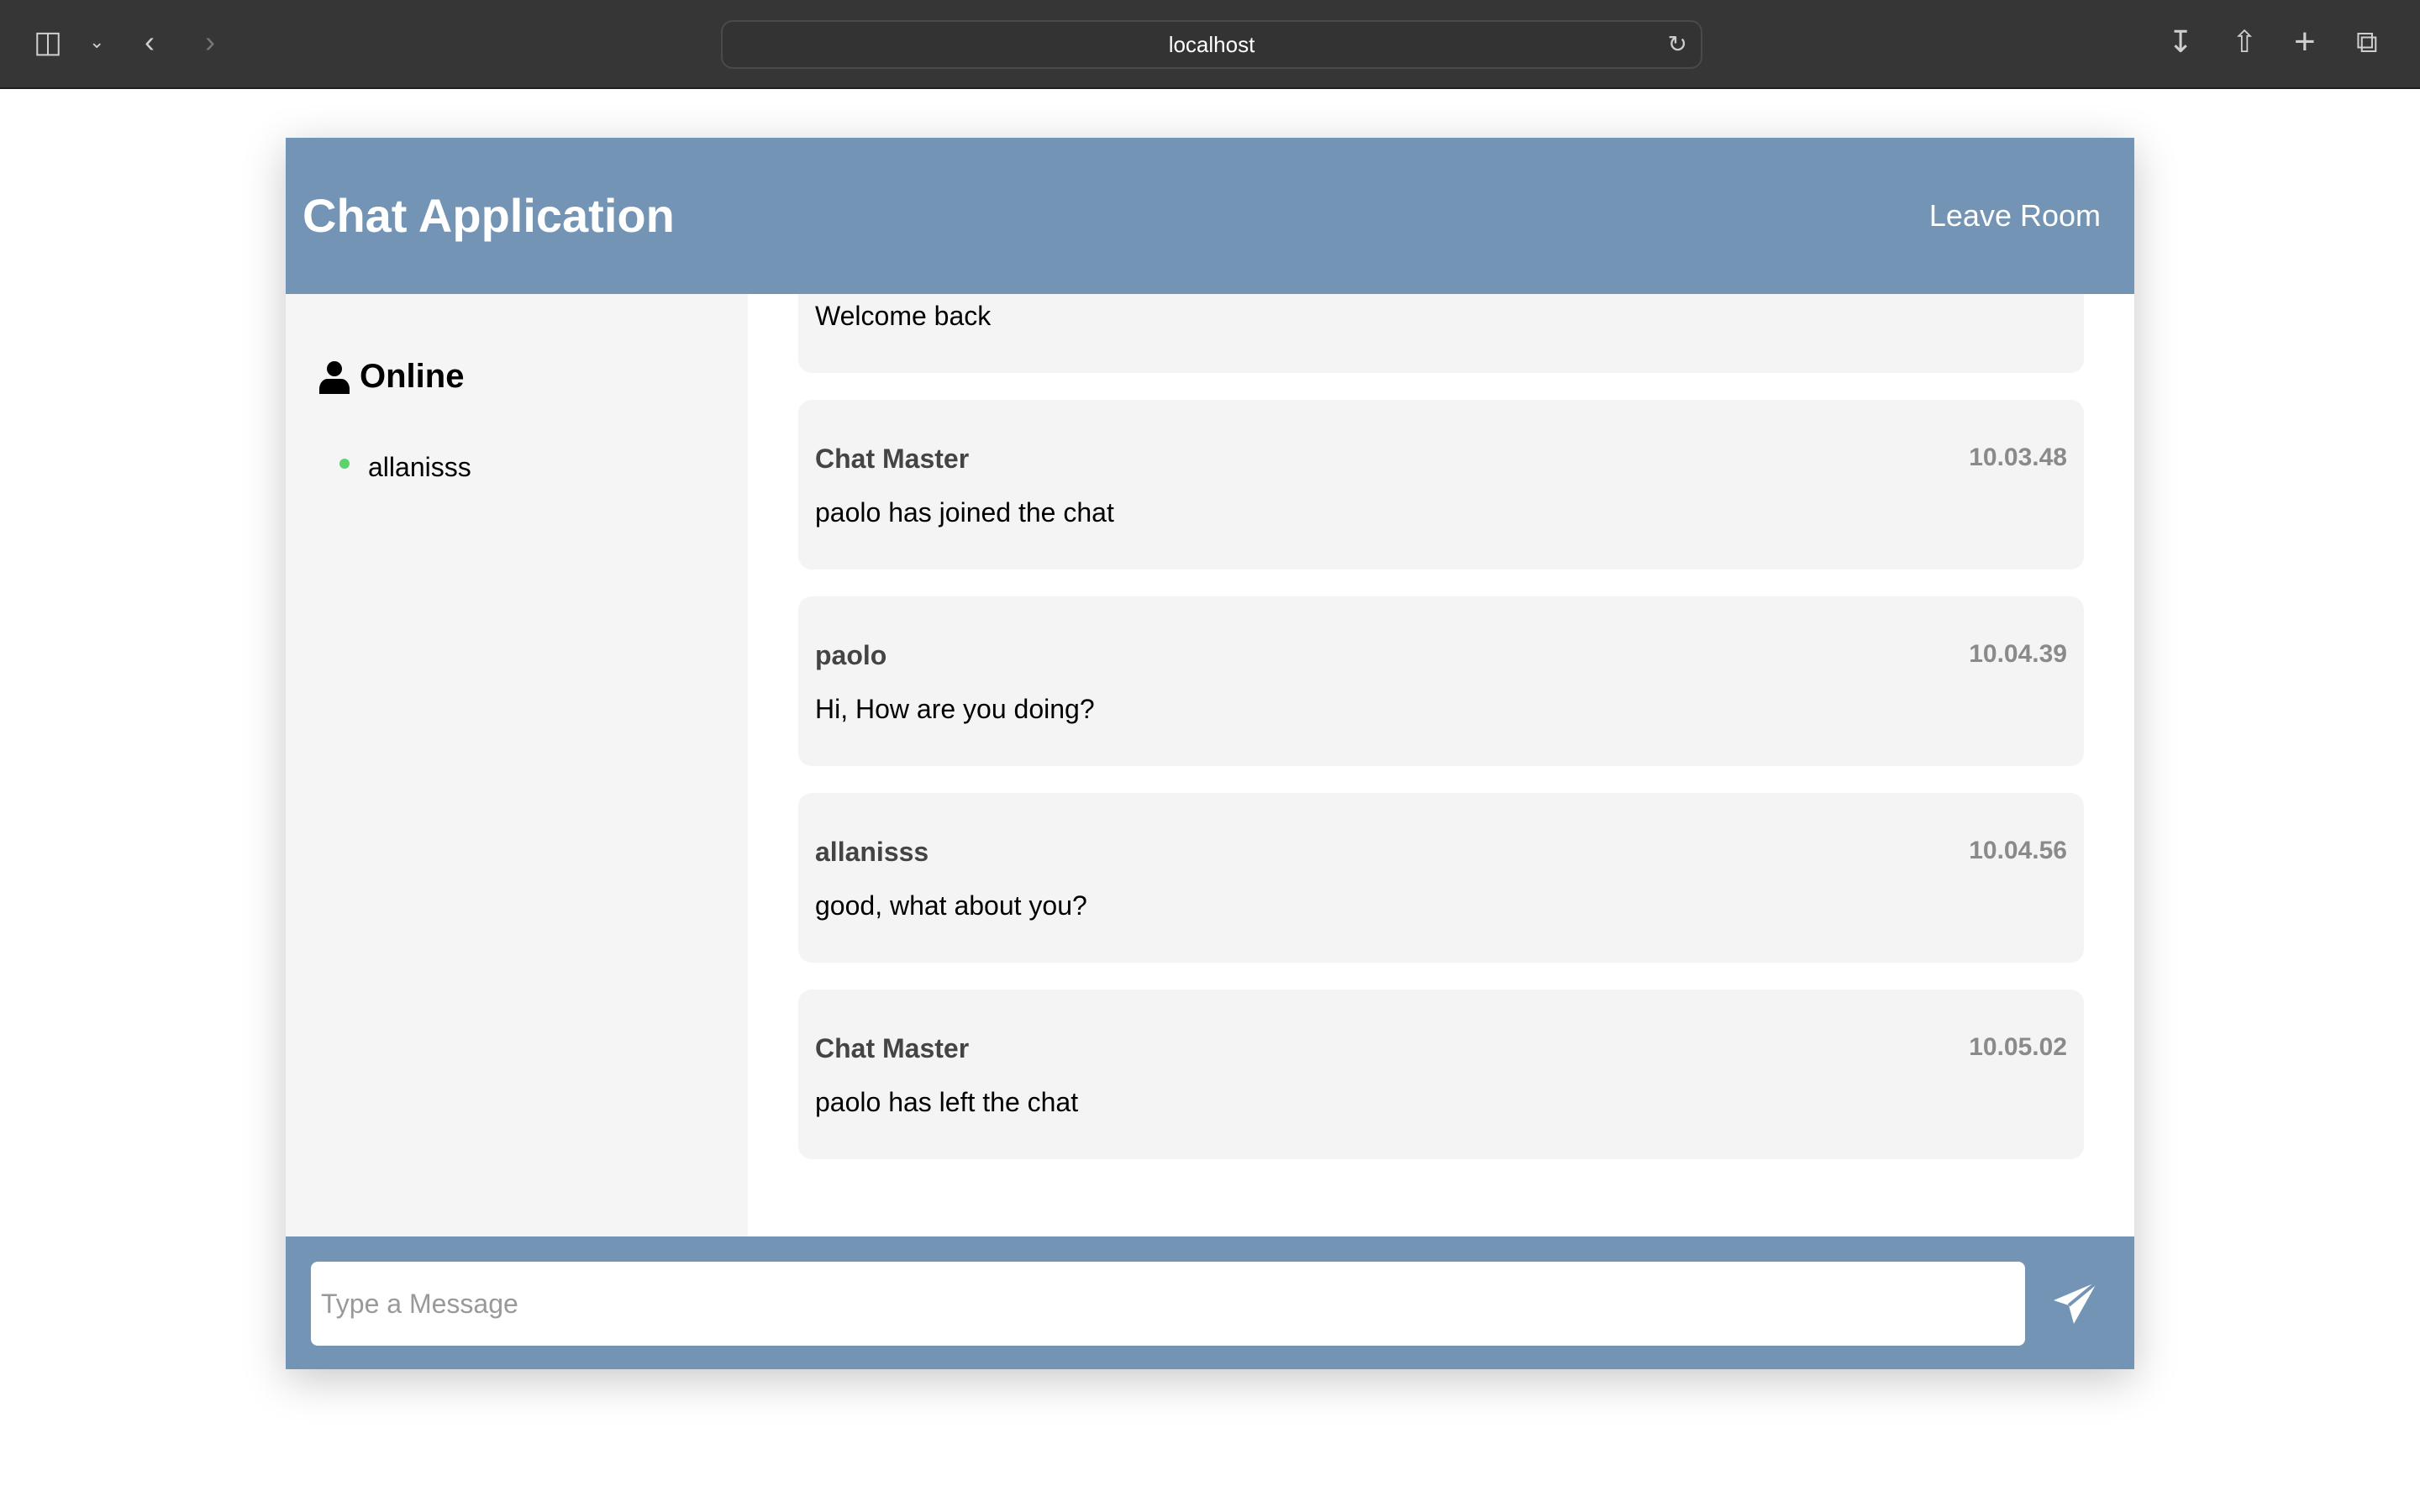 This screenshot has height=1512, width=2420. I want to click on message-time: 10.04.39, so click(2018, 654).